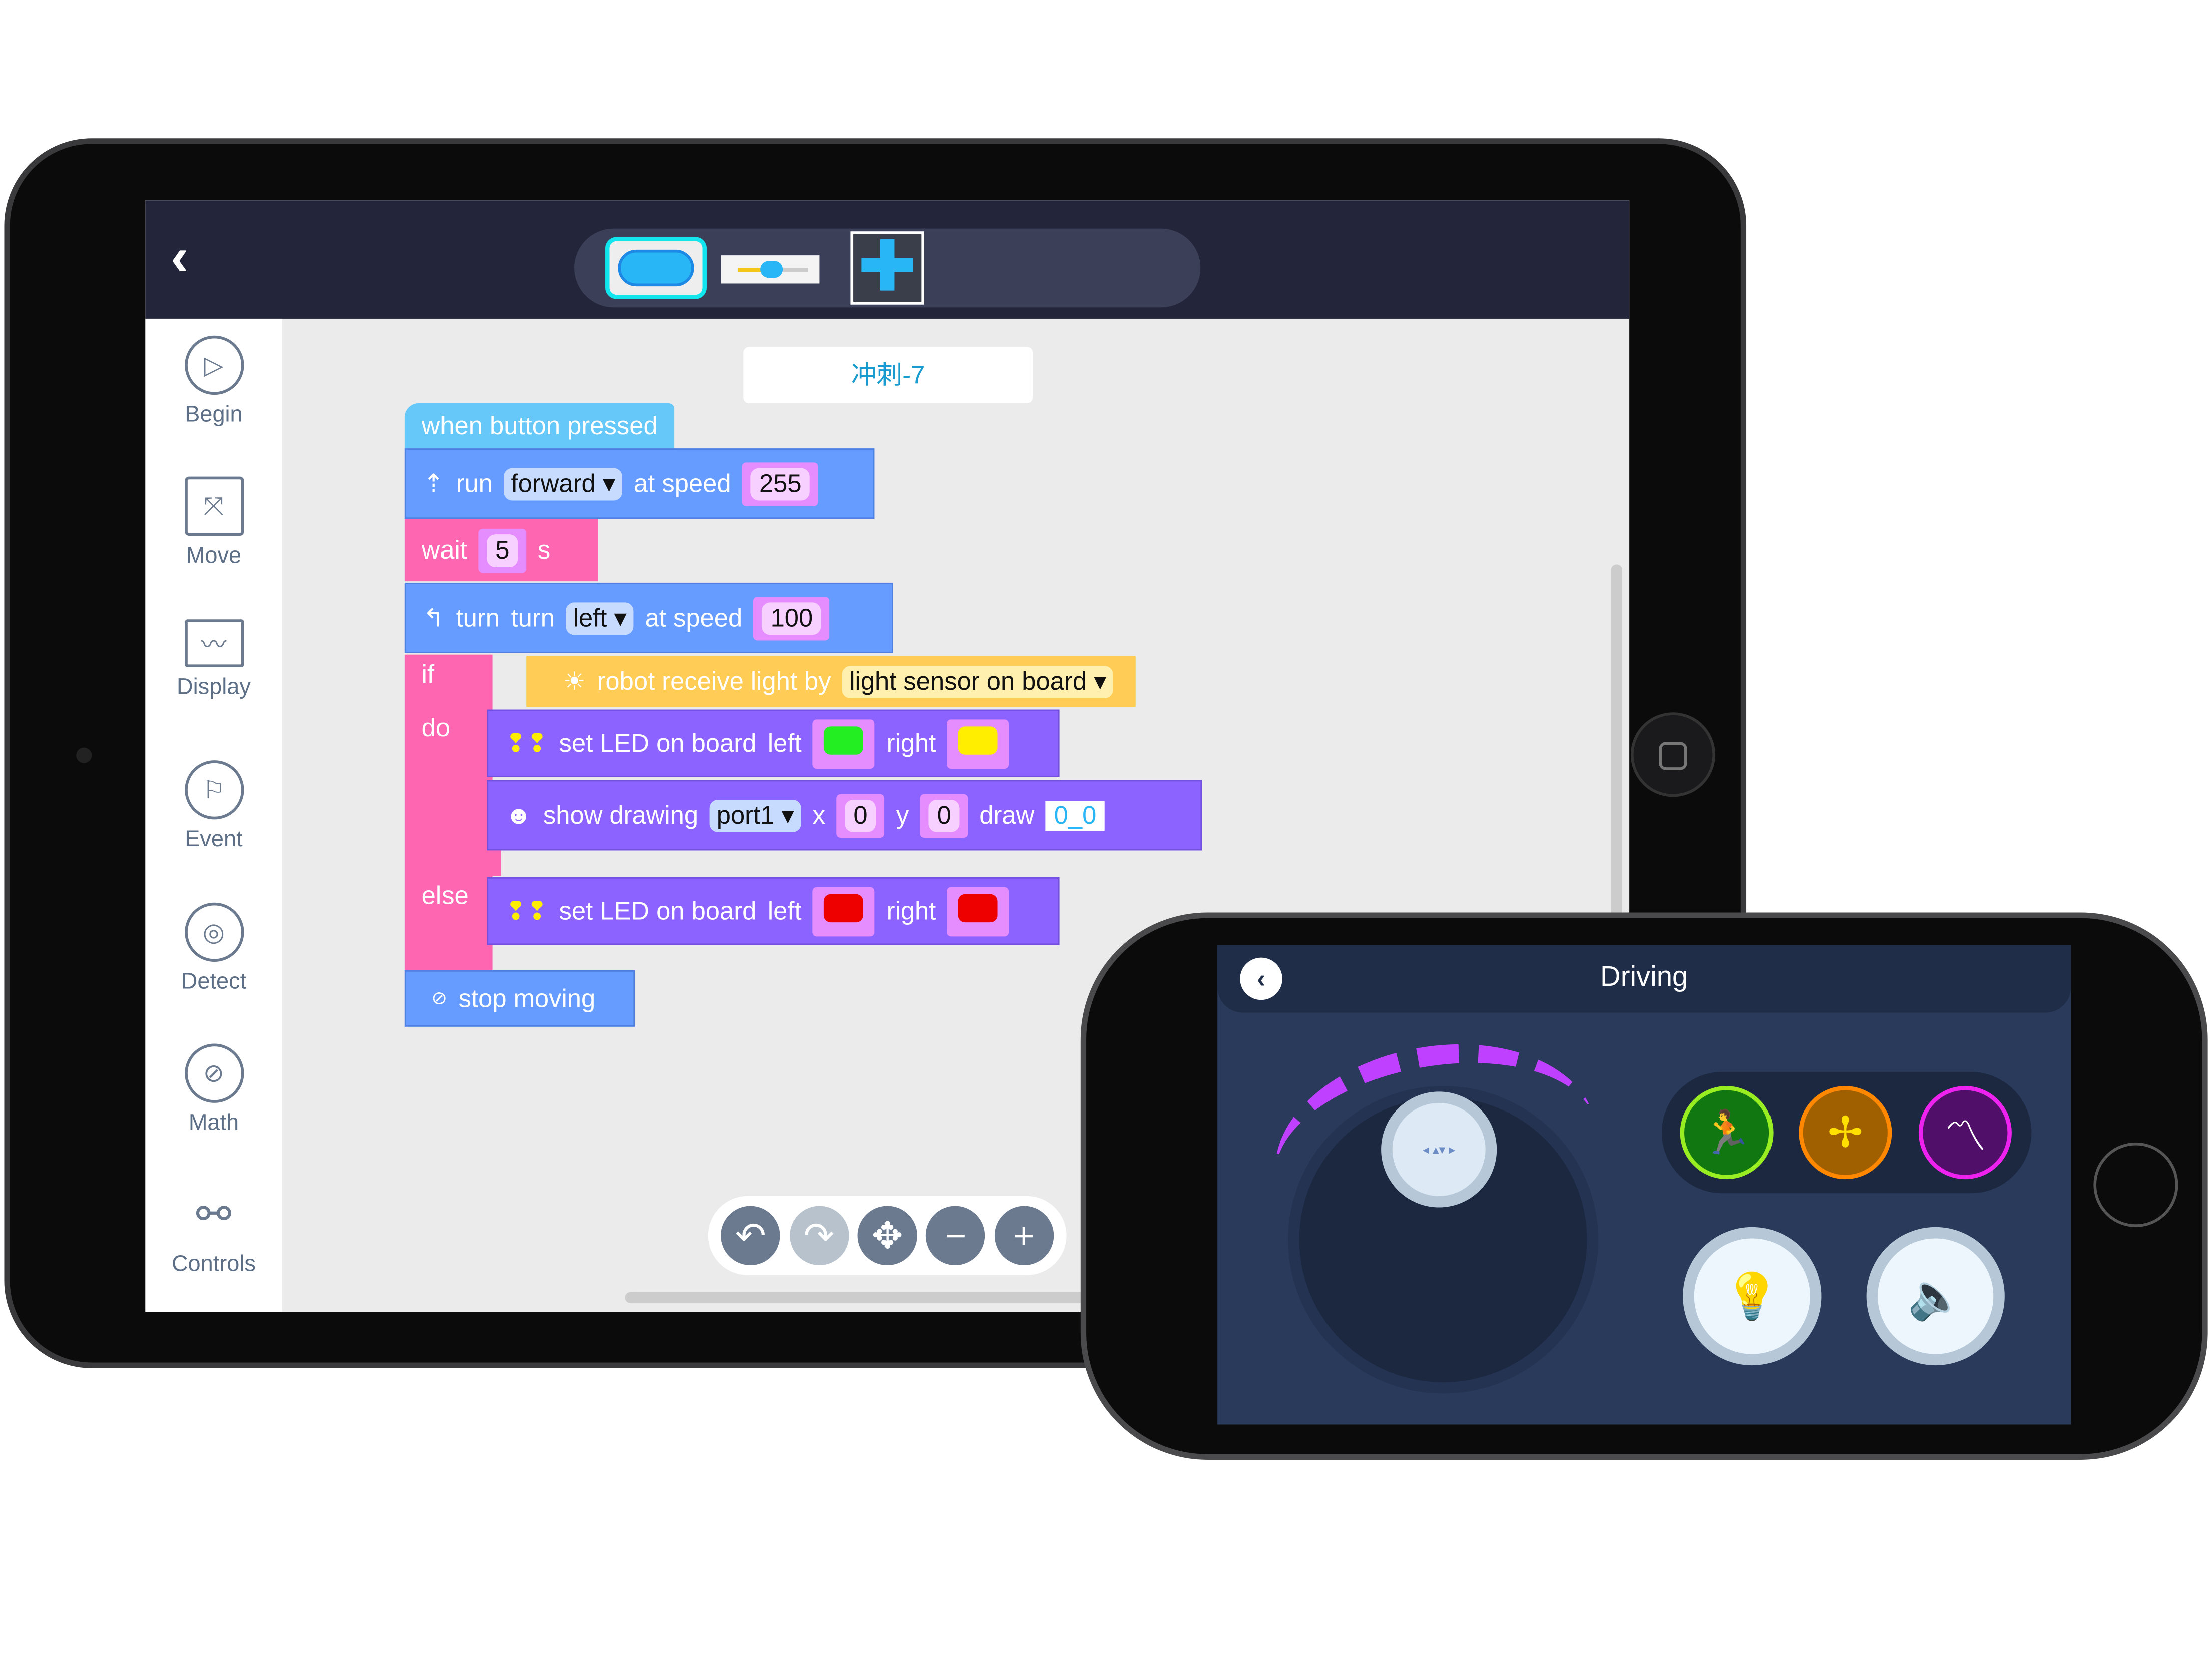 This screenshot has height=1666, width=2212. What do you see at coordinates (774, 743) in the screenshot?
I see `set-led-block: ❢❢ set LED on board left right` at bounding box center [774, 743].